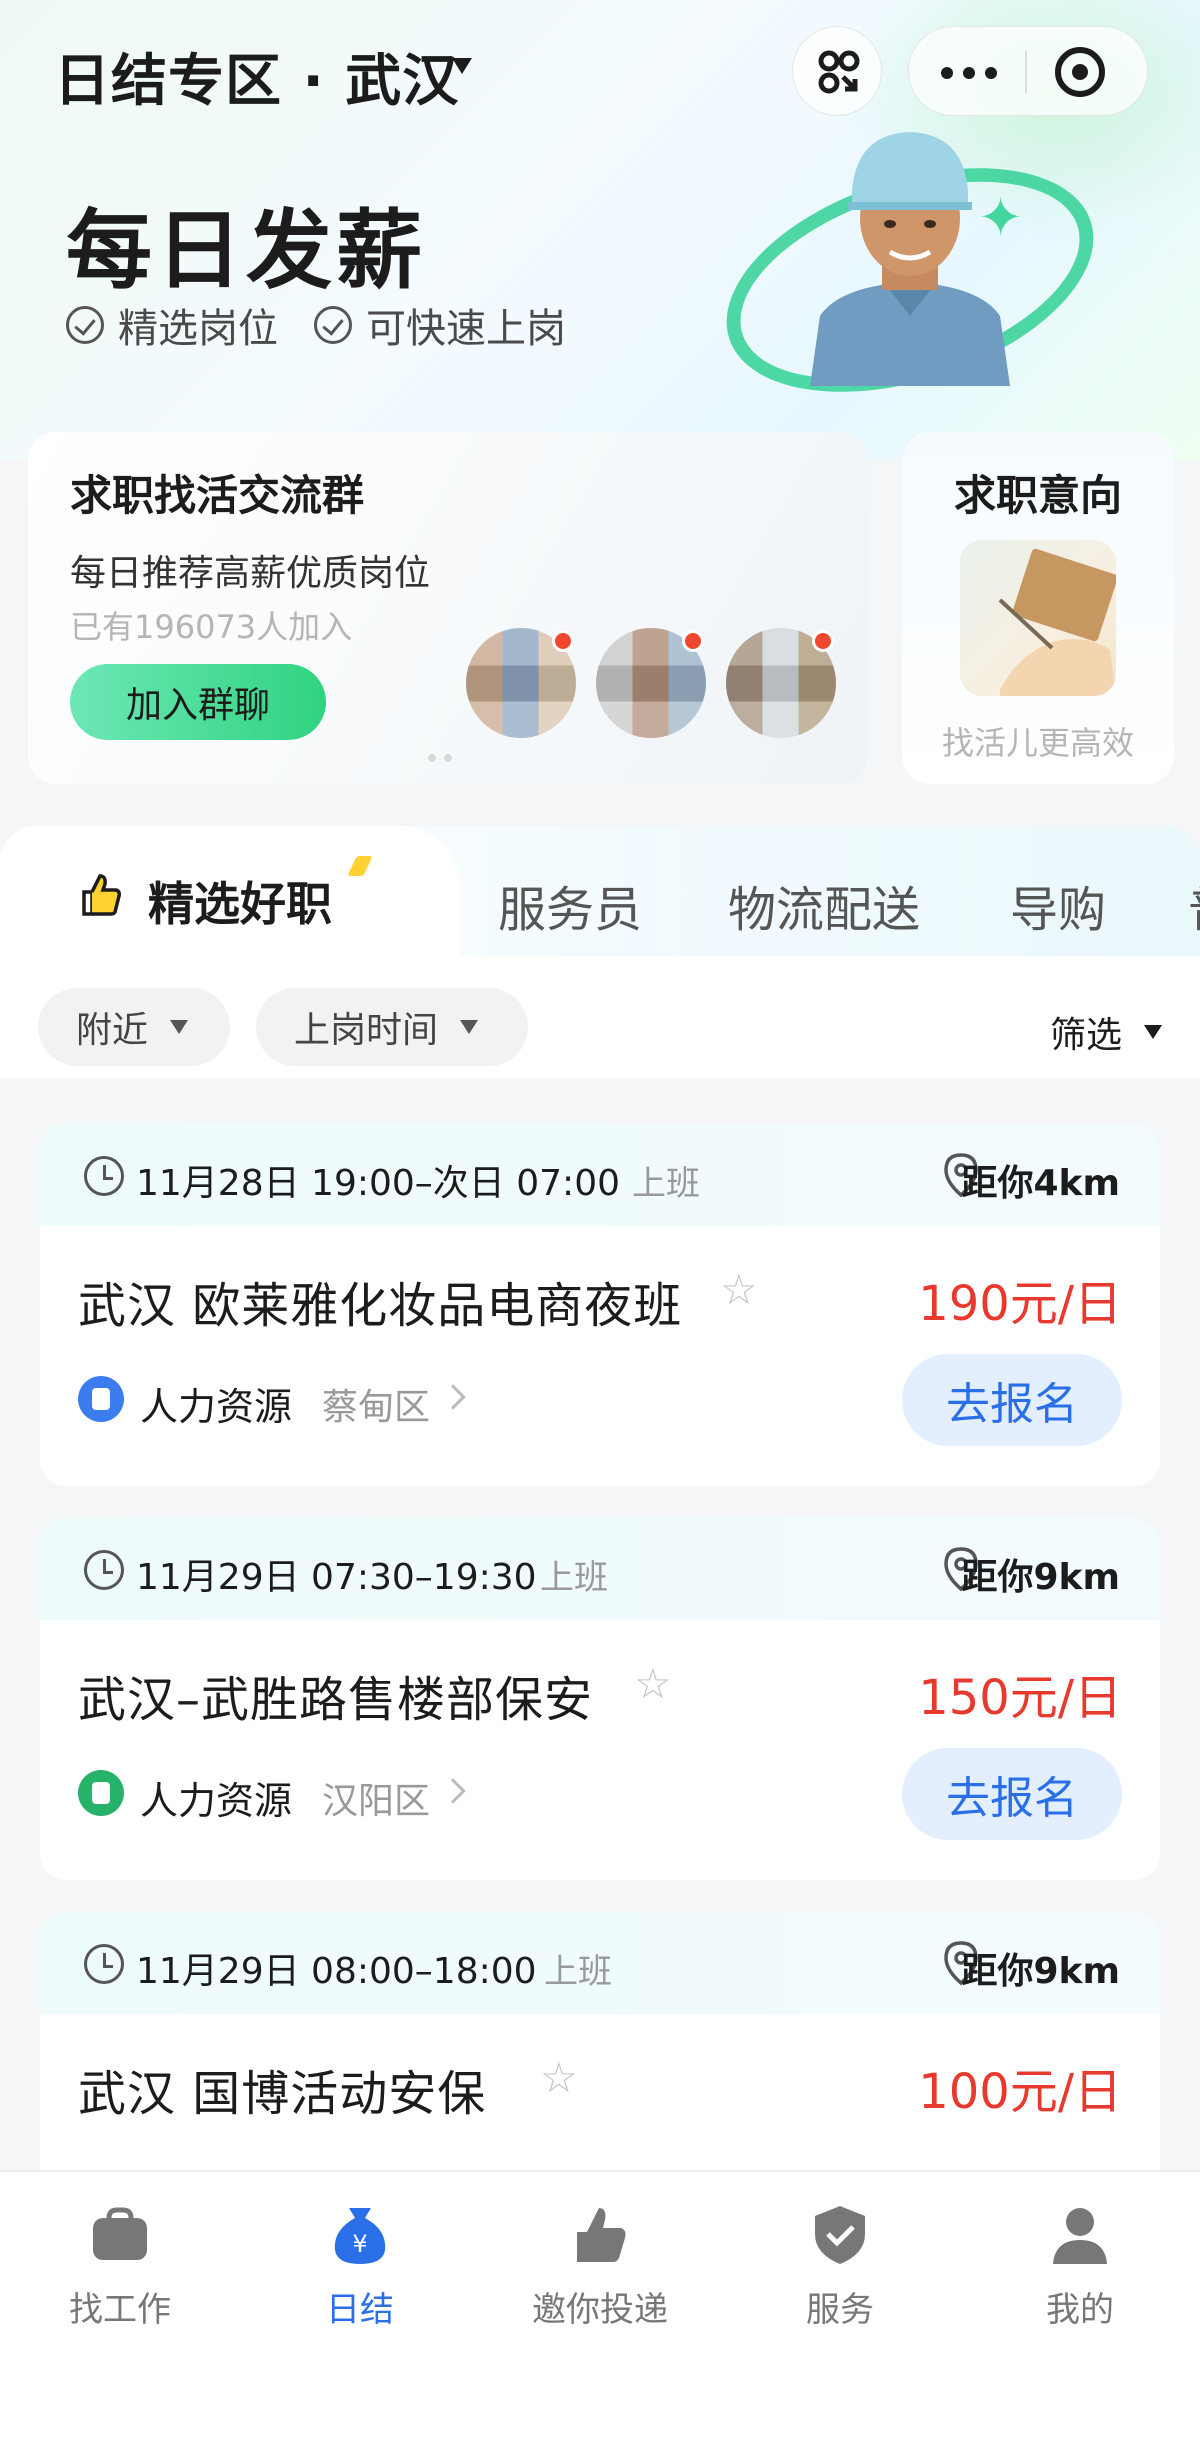 Image resolution: width=1200 pixels, height=2444 pixels. I want to click on money-bag-icon: ¥, so click(360, 2236).